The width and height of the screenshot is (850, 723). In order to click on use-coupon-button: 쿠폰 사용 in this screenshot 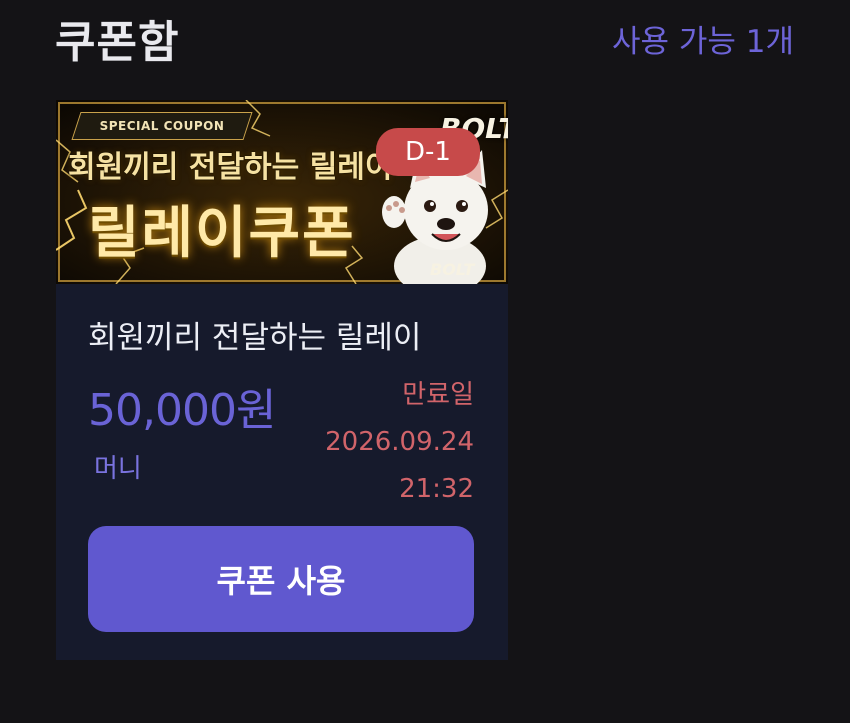, I will do `click(281, 579)`.